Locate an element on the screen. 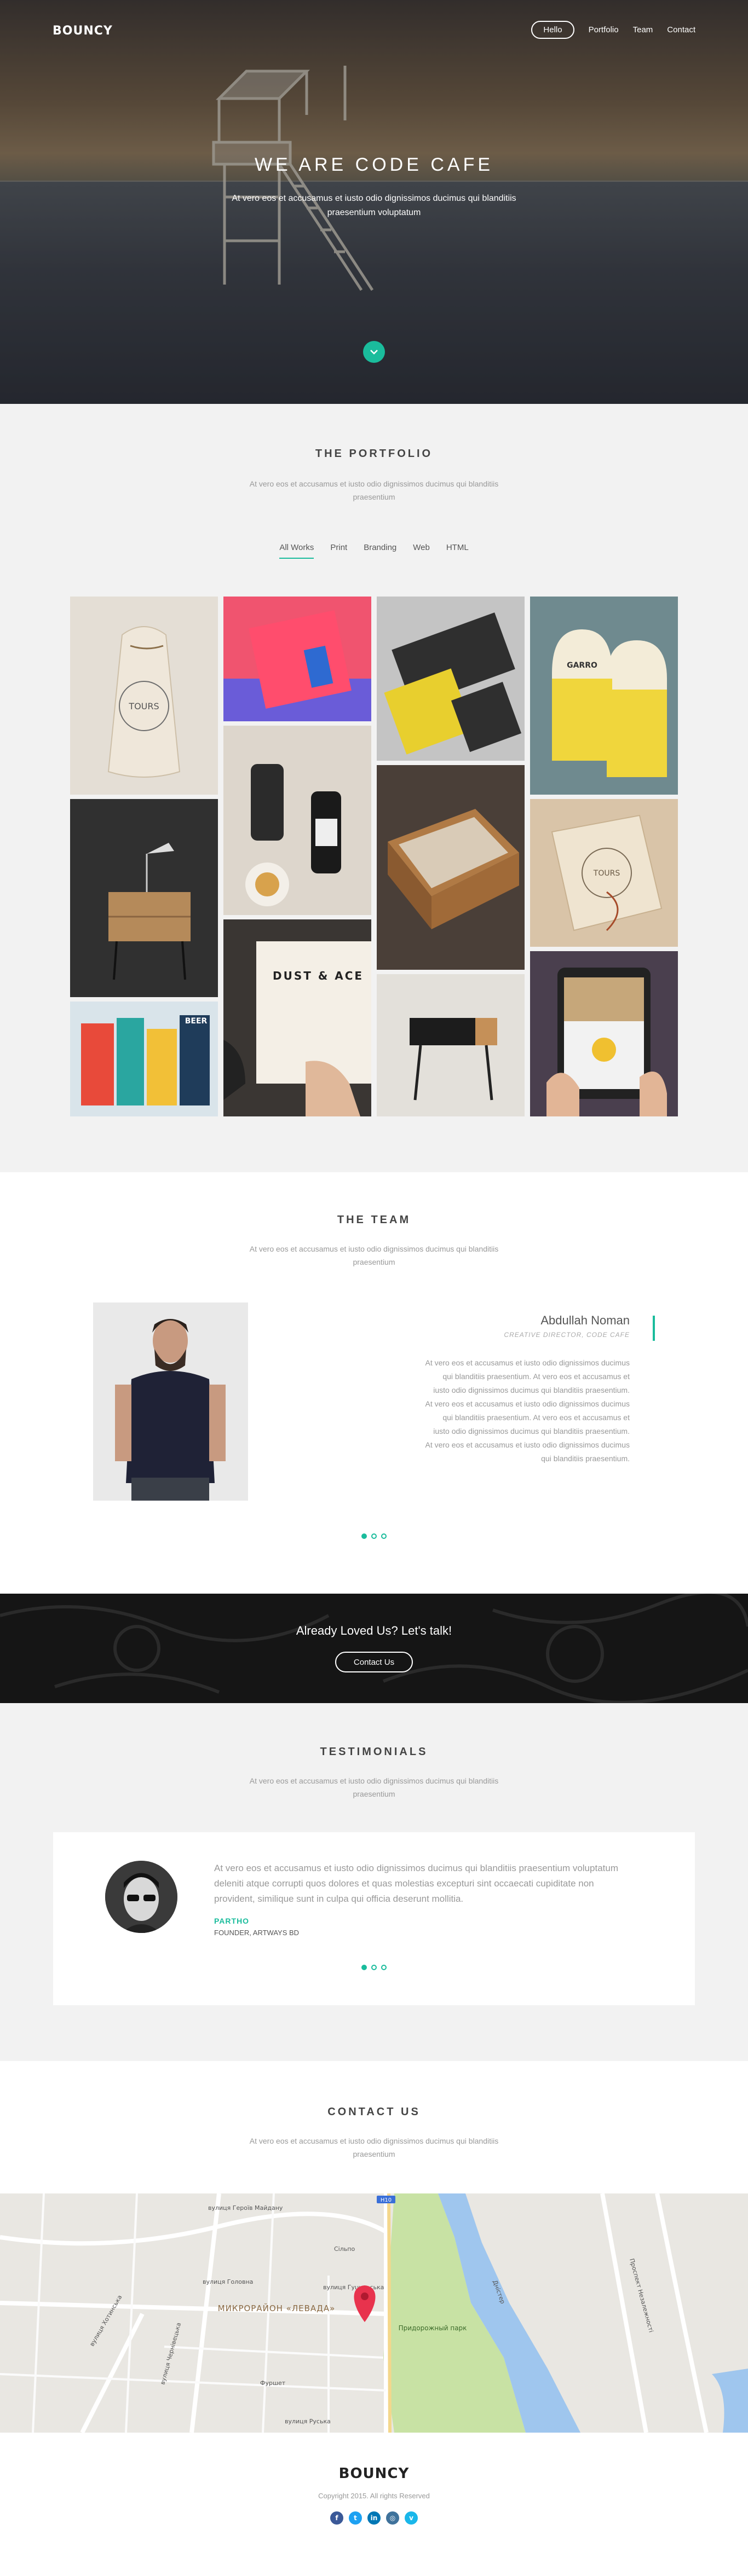 The image size is (748, 2576). filter-html: HTML is located at coordinates (457, 551).